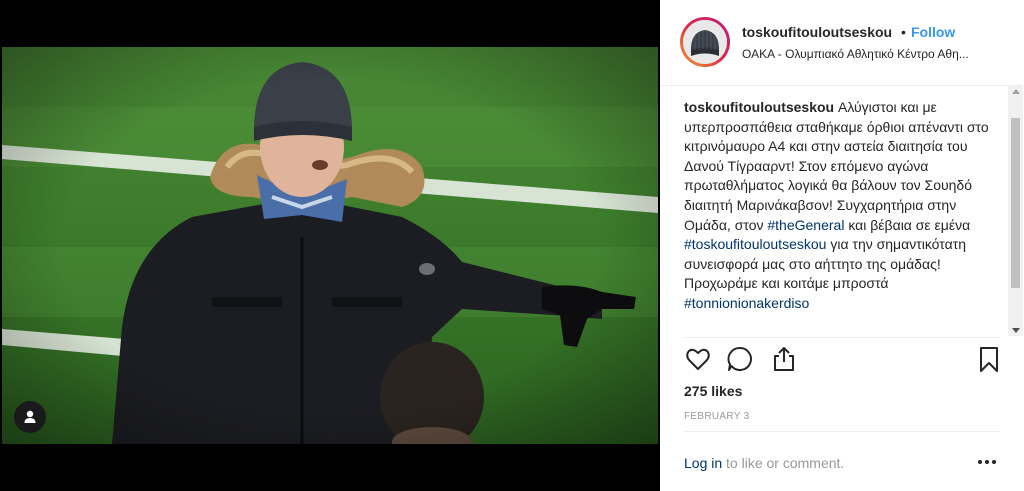  I want to click on caption-scrollbar, so click(1015, 211).